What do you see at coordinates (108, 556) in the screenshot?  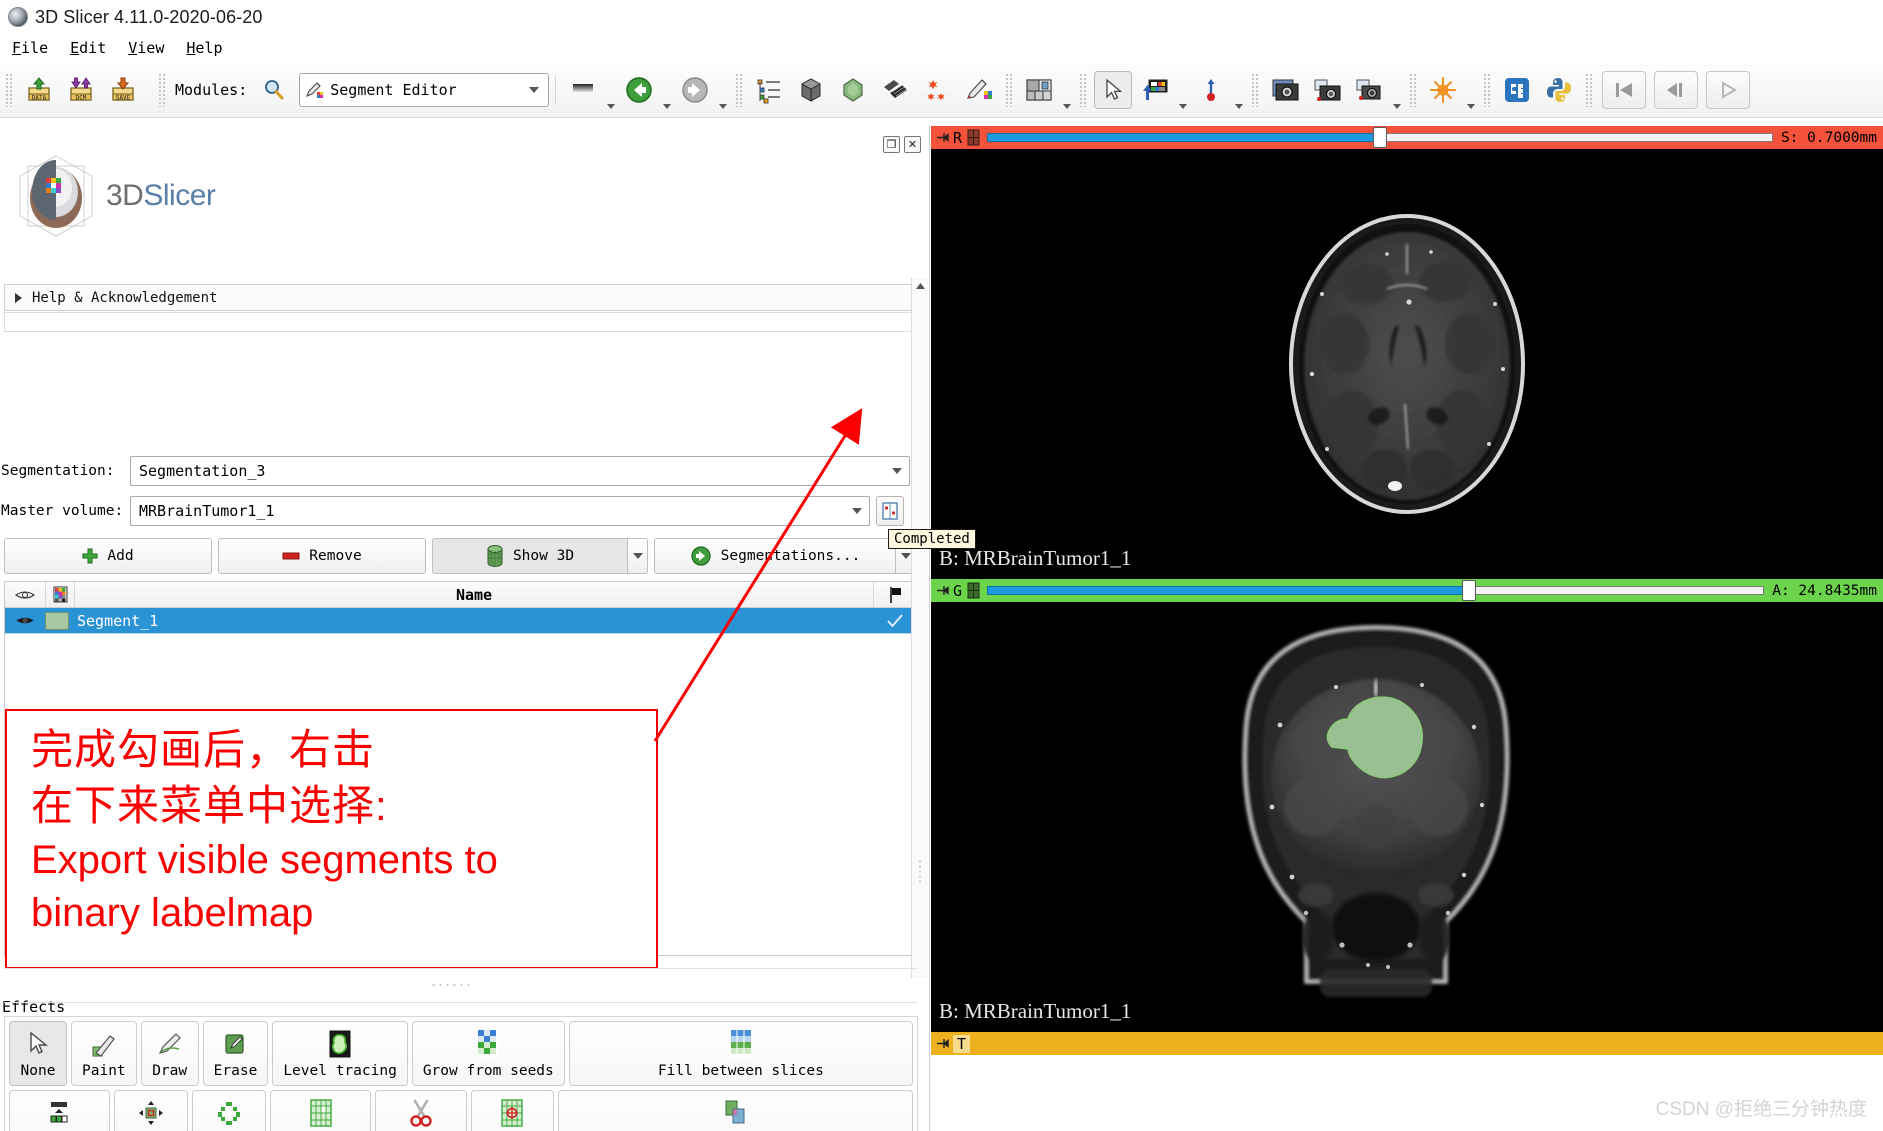 I see `add-segment-button: Add` at bounding box center [108, 556].